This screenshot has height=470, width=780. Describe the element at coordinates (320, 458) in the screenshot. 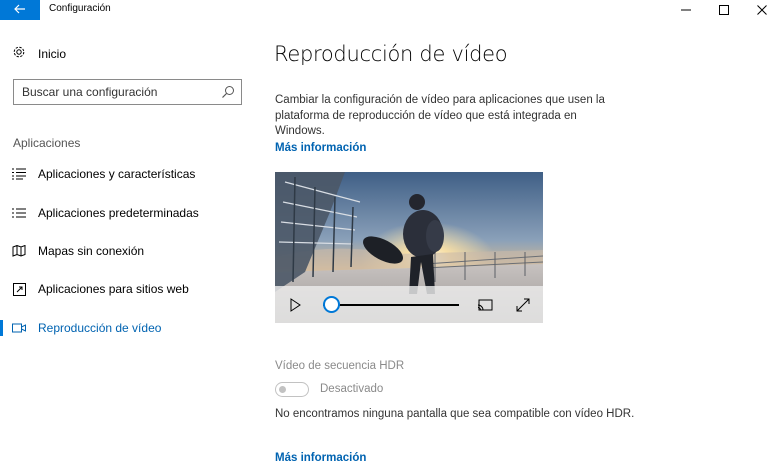

I see `hdr-more-info-link: Más información` at that location.